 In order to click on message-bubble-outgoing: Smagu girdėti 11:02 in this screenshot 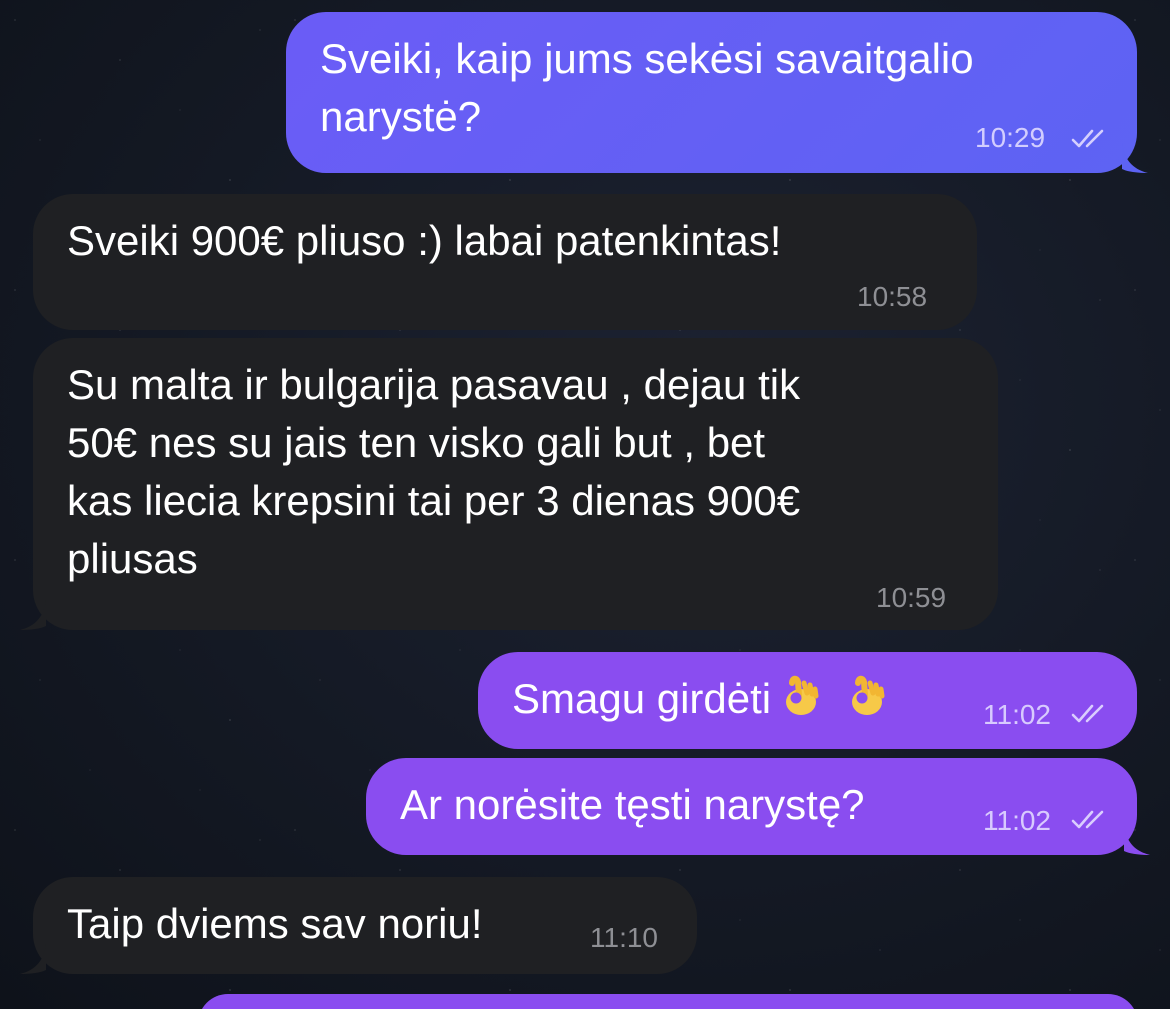, I will do `click(807, 700)`.